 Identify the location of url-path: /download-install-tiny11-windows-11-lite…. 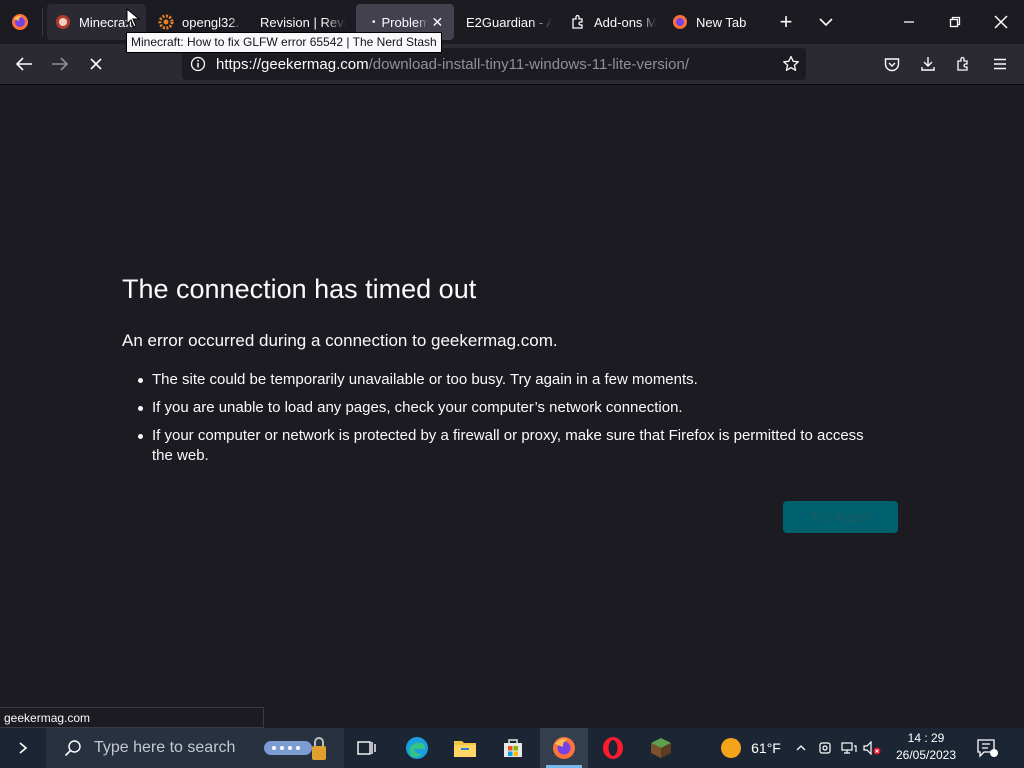
(528, 64).